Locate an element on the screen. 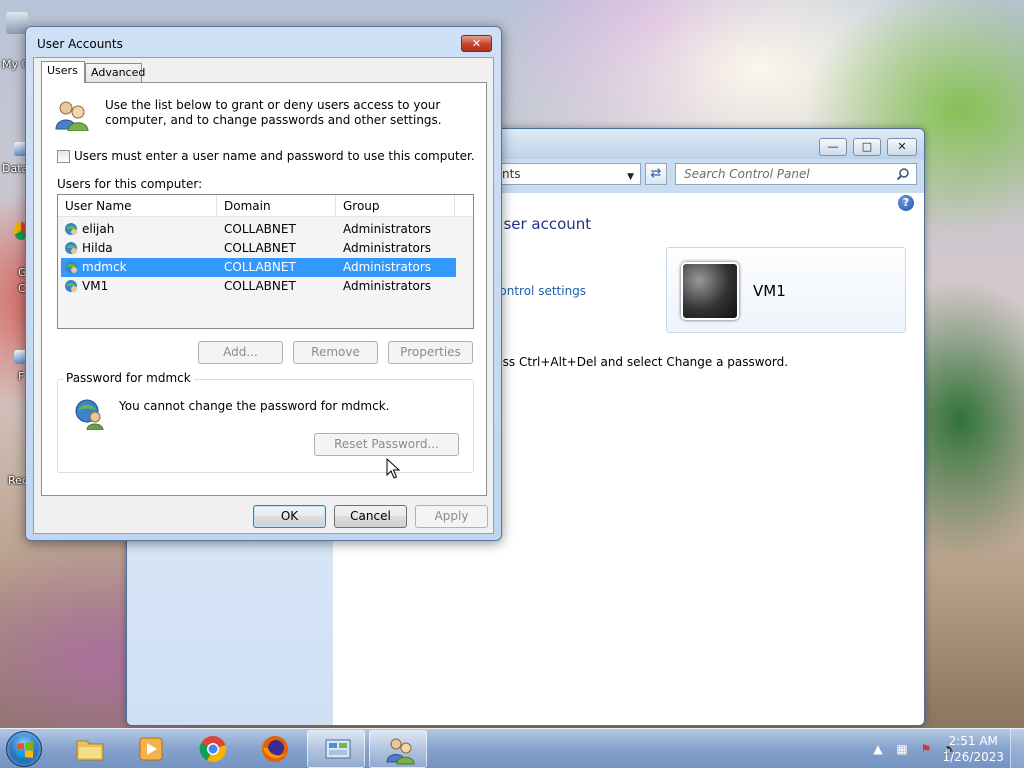 This screenshot has width=1024, height=768. tab-label: Advanced is located at coordinates (118, 72).